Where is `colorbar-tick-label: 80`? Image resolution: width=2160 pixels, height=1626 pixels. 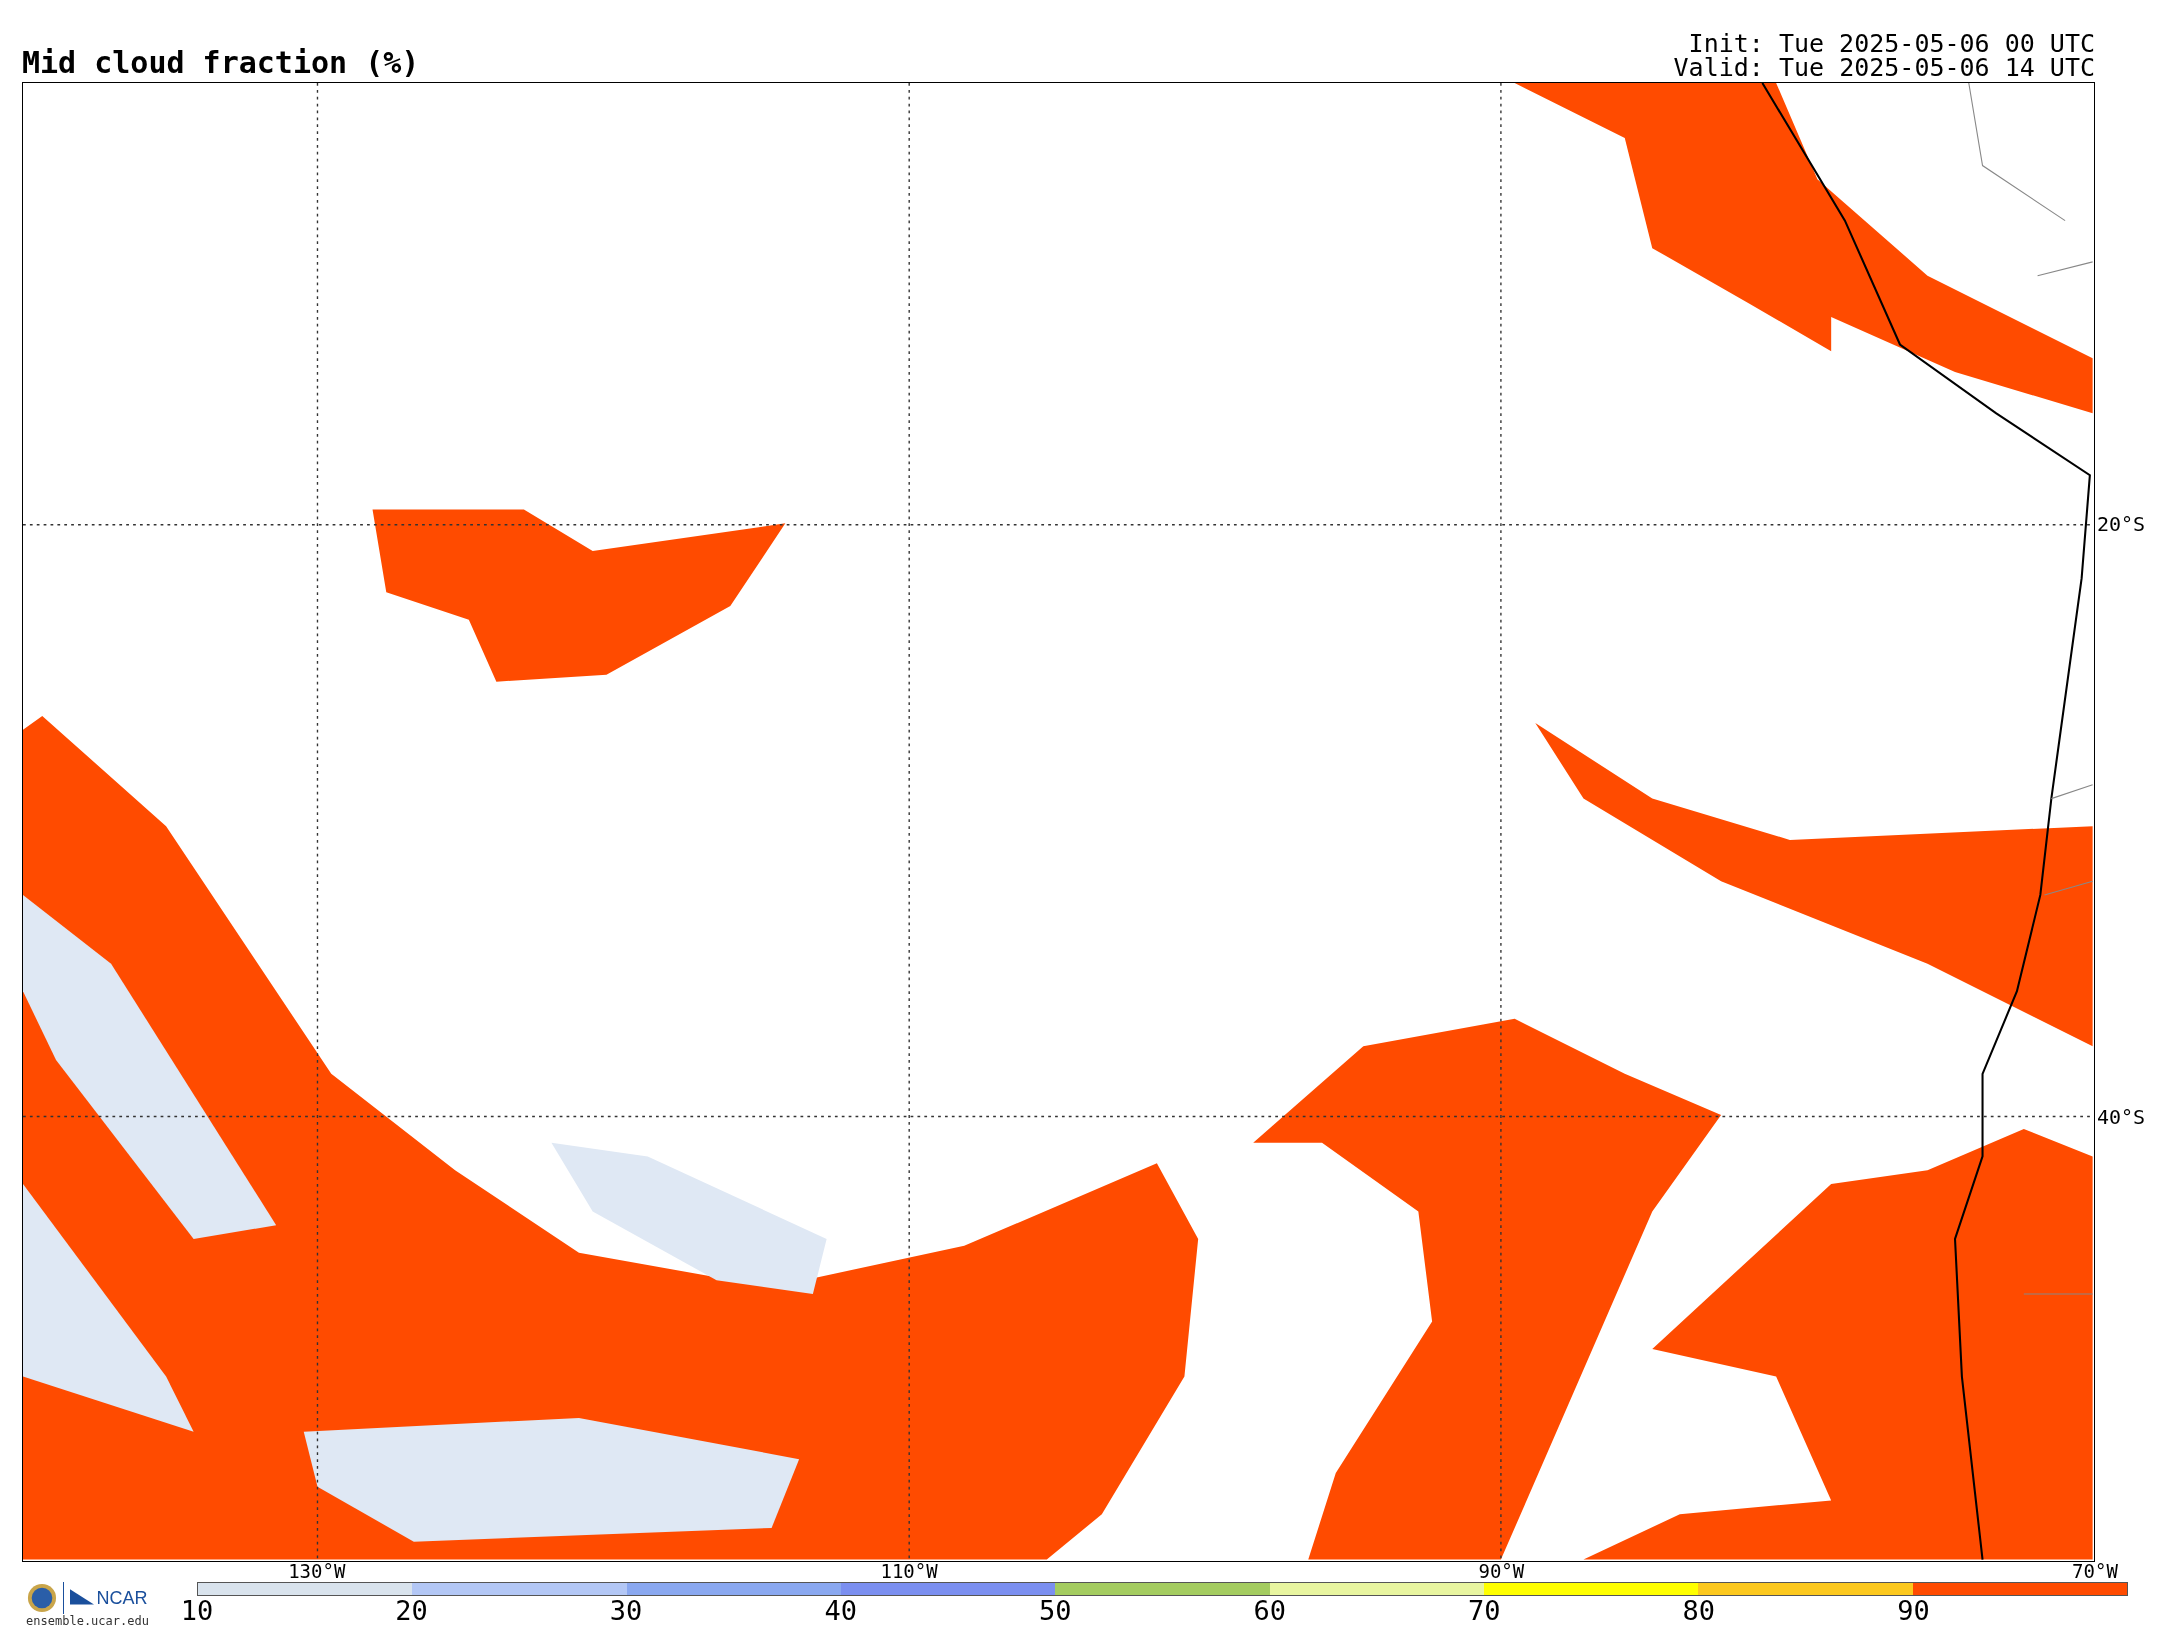
colorbar-tick-label: 80 is located at coordinates (1699, 1610).